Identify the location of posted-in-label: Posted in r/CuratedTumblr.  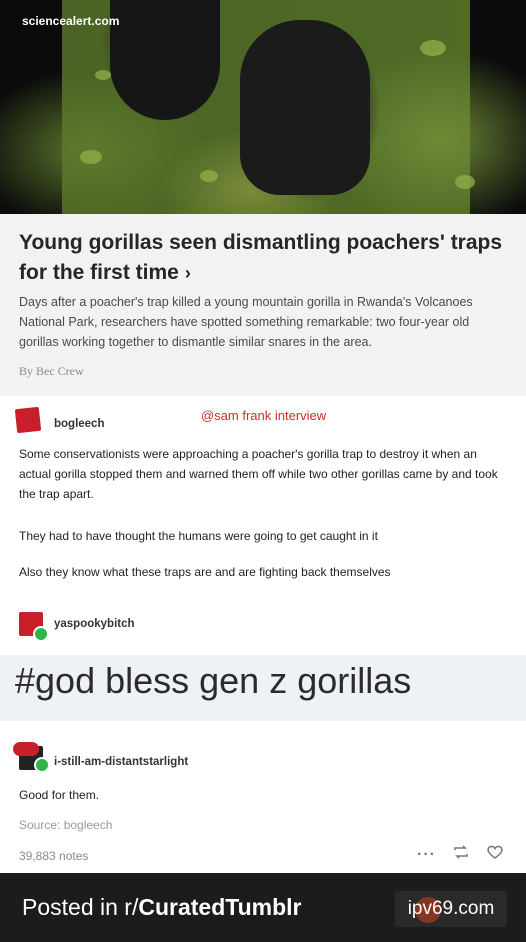
(161, 907).